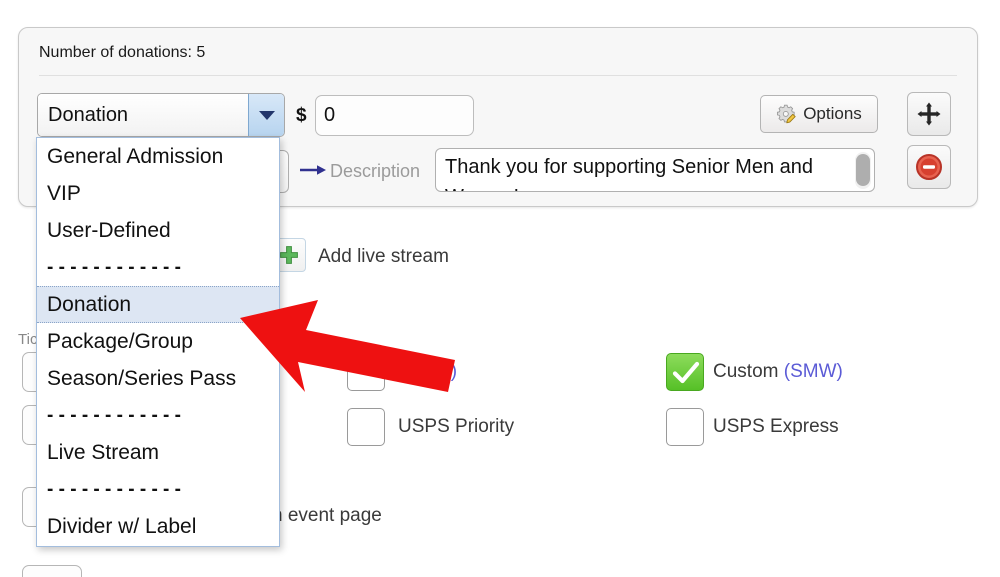  What do you see at coordinates (158, 452) in the screenshot?
I see `dropdown-item-live-stream: Live Stream` at bounding box center [158, 452].